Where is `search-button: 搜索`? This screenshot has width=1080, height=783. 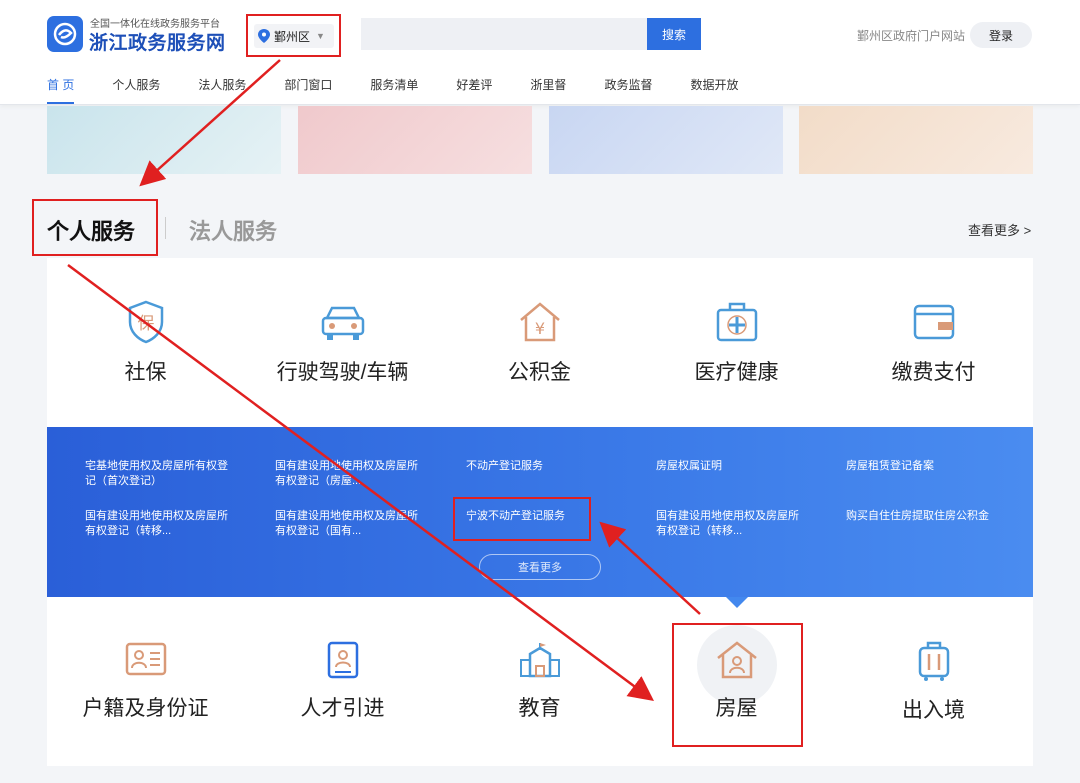 search-button: 搜索 is located at coordinates (674, 34).